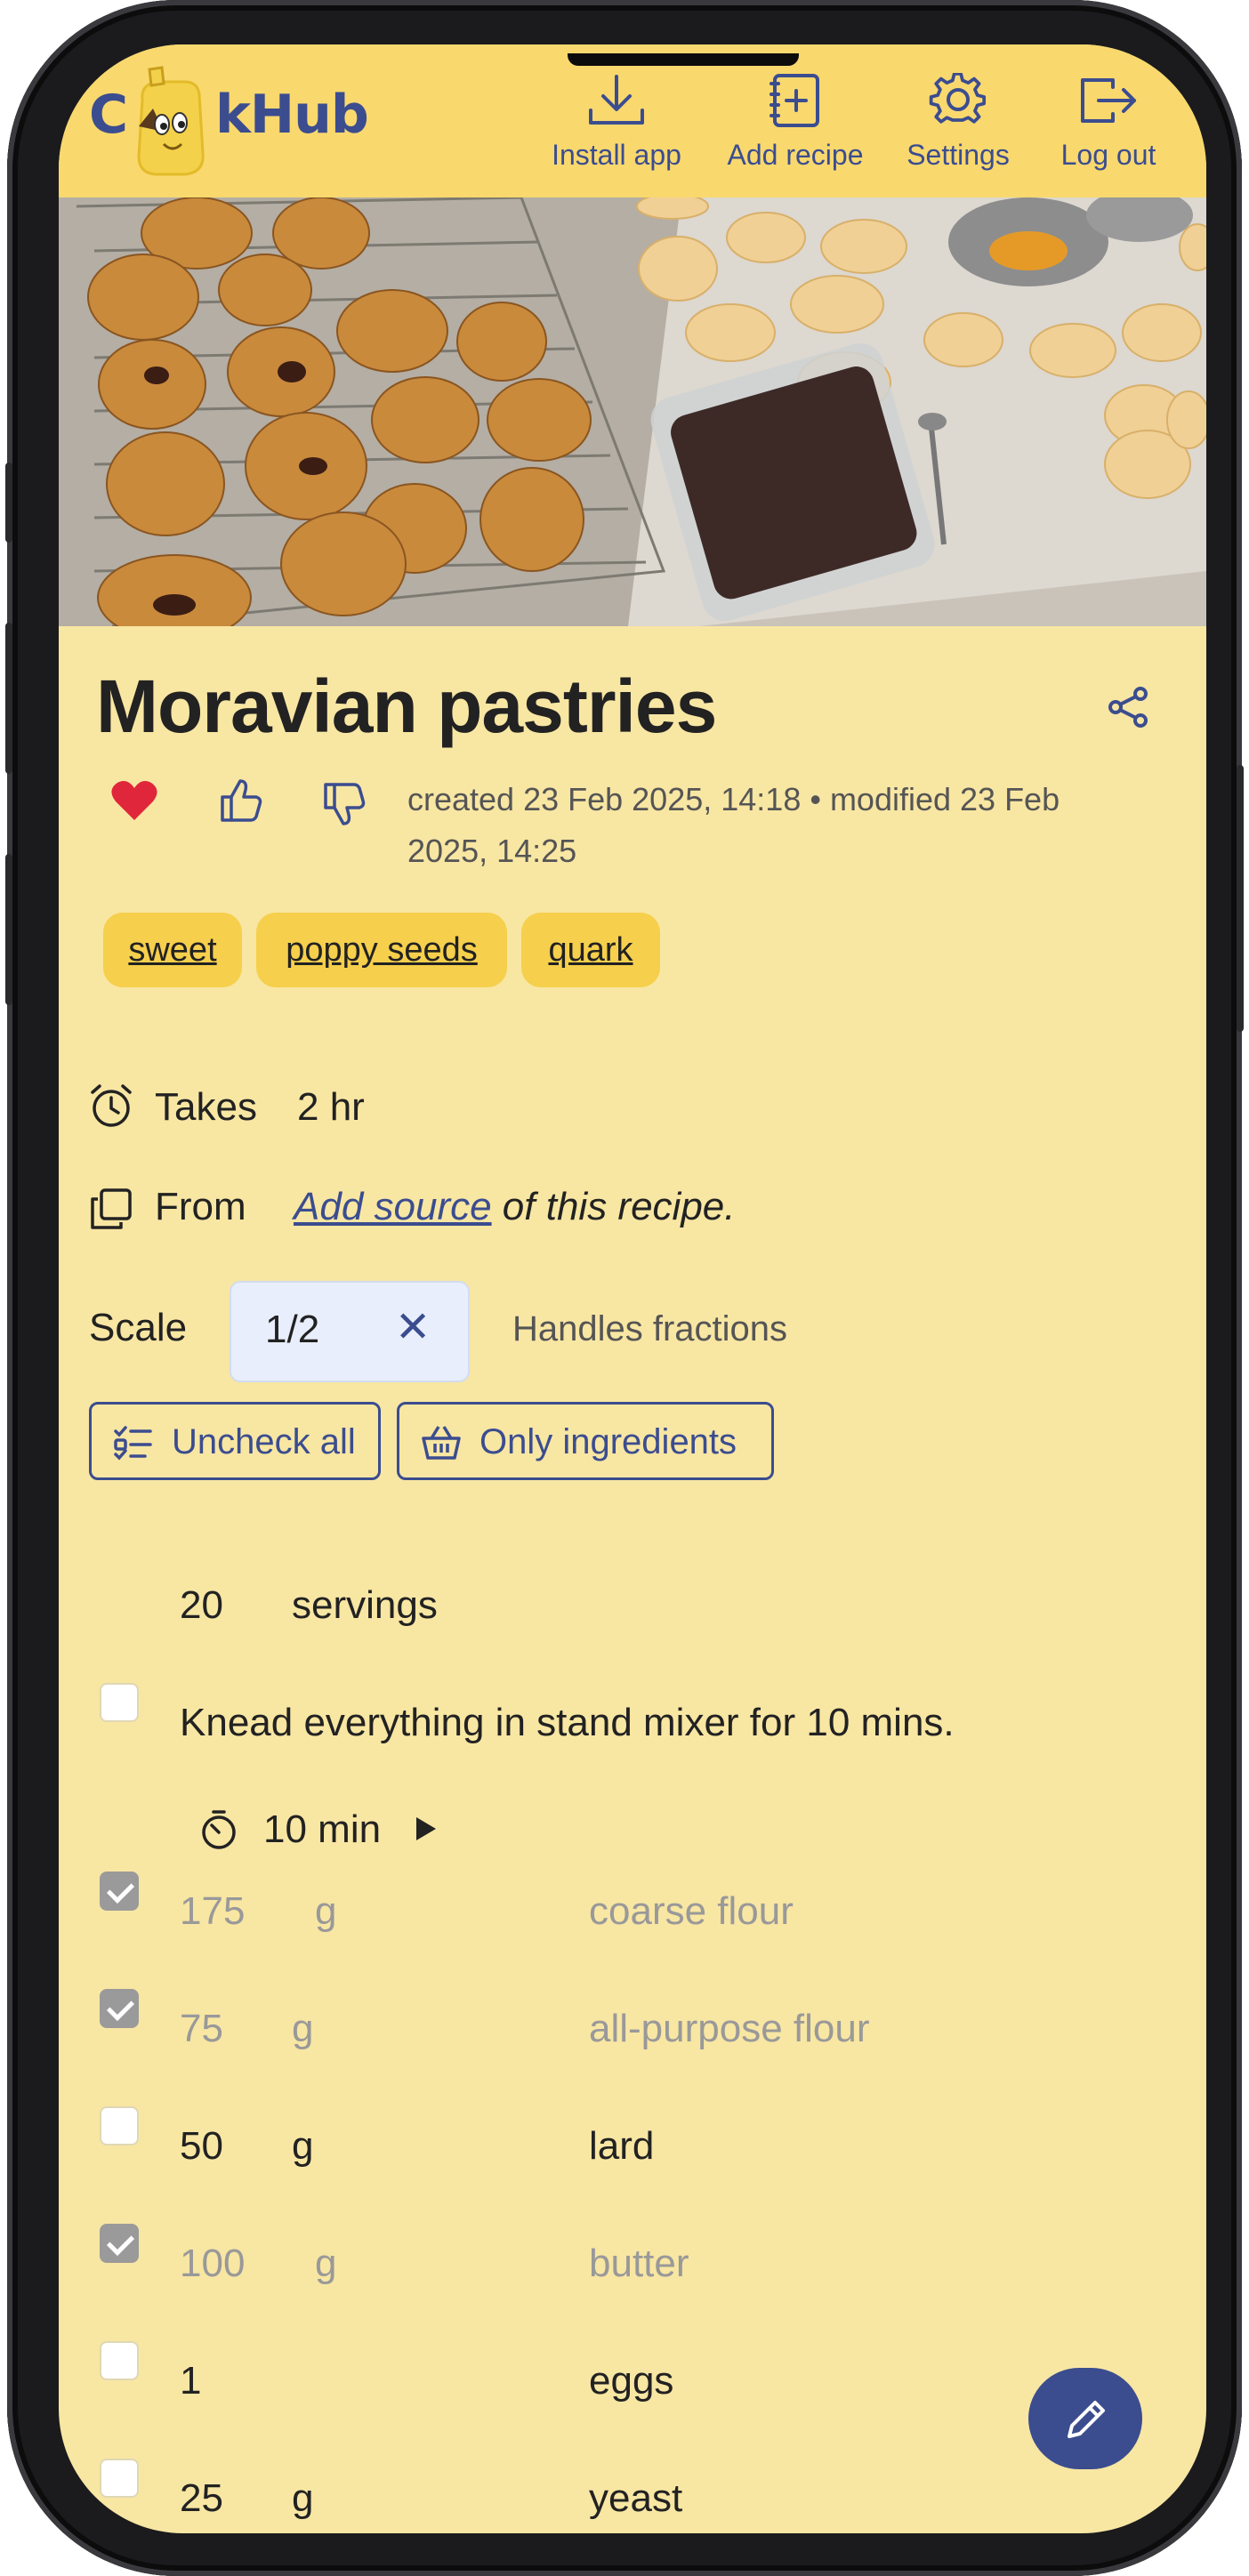 The height and width of the screenshot is (2576, 1249). I want to click on pencil-icon, so click(1087, 2419).